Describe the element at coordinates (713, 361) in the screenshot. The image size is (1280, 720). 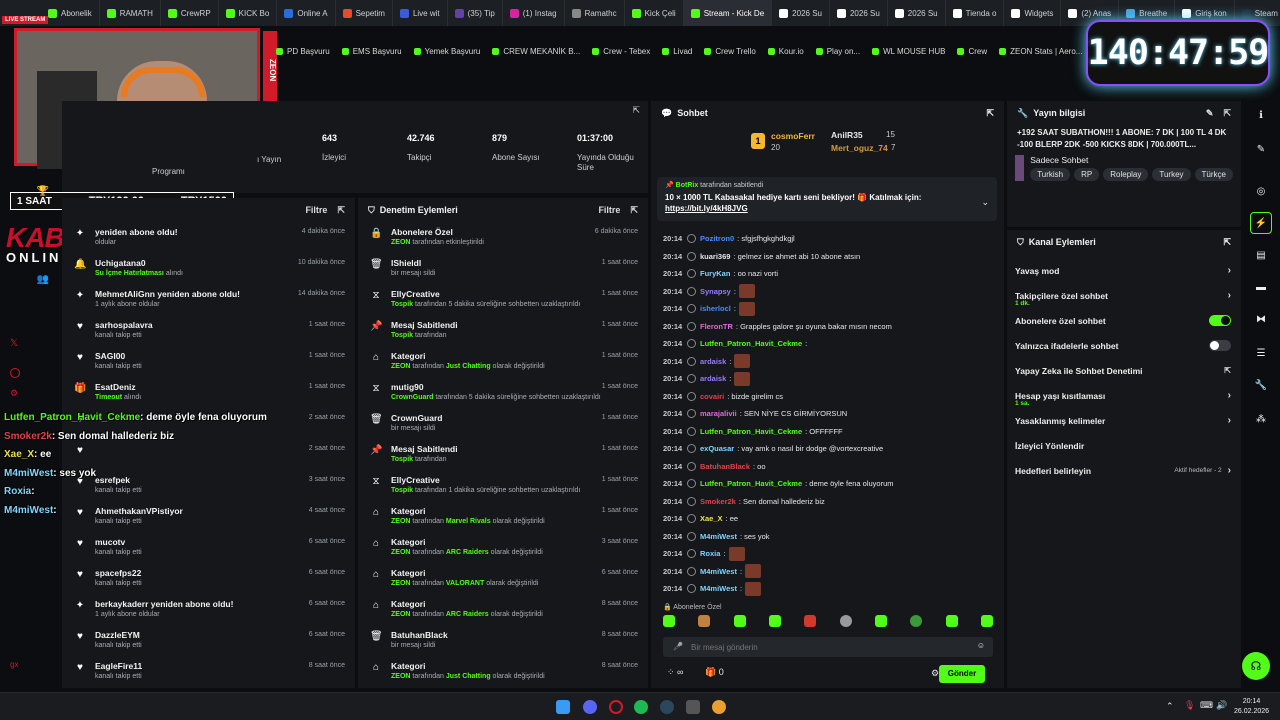
I see `message-user: ardaisk` at that location.